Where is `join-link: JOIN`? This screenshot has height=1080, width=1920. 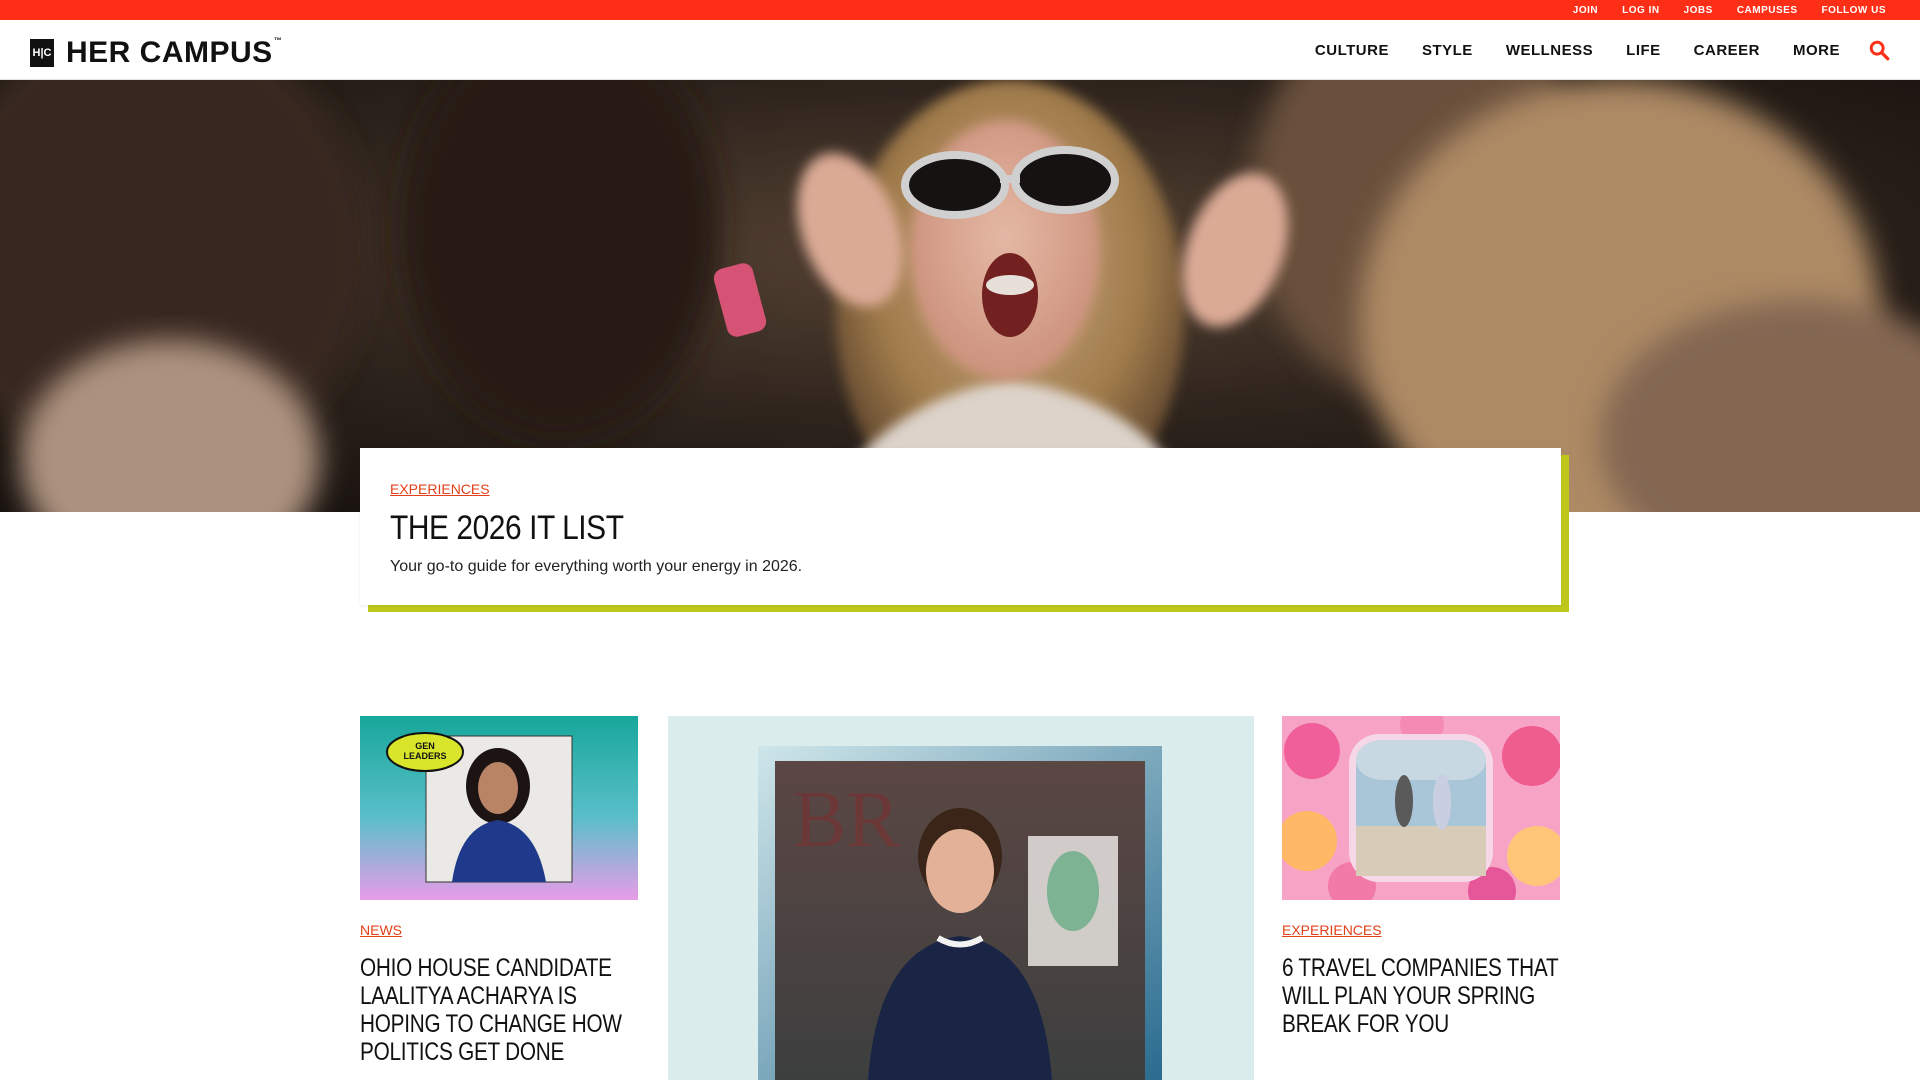
join-link: JOIN is located at coordinates (1585, 10).